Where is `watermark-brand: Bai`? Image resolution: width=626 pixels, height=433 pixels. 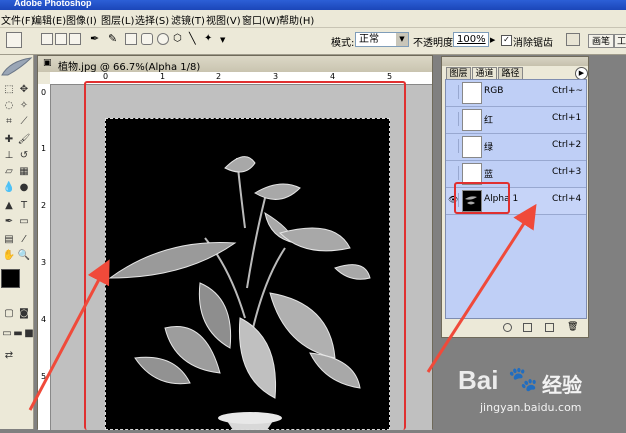
watermark-brand: Bai is located at coordinates (478, 380).